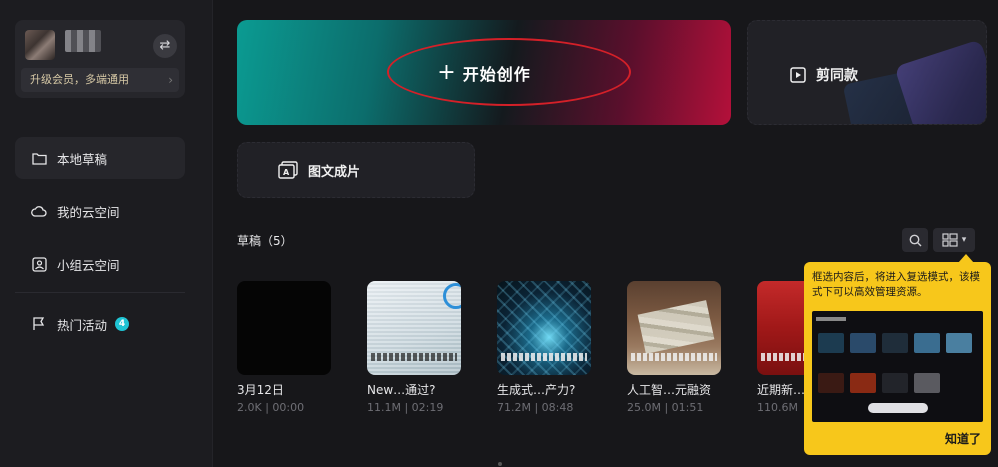 This screenshot has width=998, height=467. Describe the element at coordinates (82, 325) in the screenshot. I see `sidebar-item-label: 热门活动` at that location.